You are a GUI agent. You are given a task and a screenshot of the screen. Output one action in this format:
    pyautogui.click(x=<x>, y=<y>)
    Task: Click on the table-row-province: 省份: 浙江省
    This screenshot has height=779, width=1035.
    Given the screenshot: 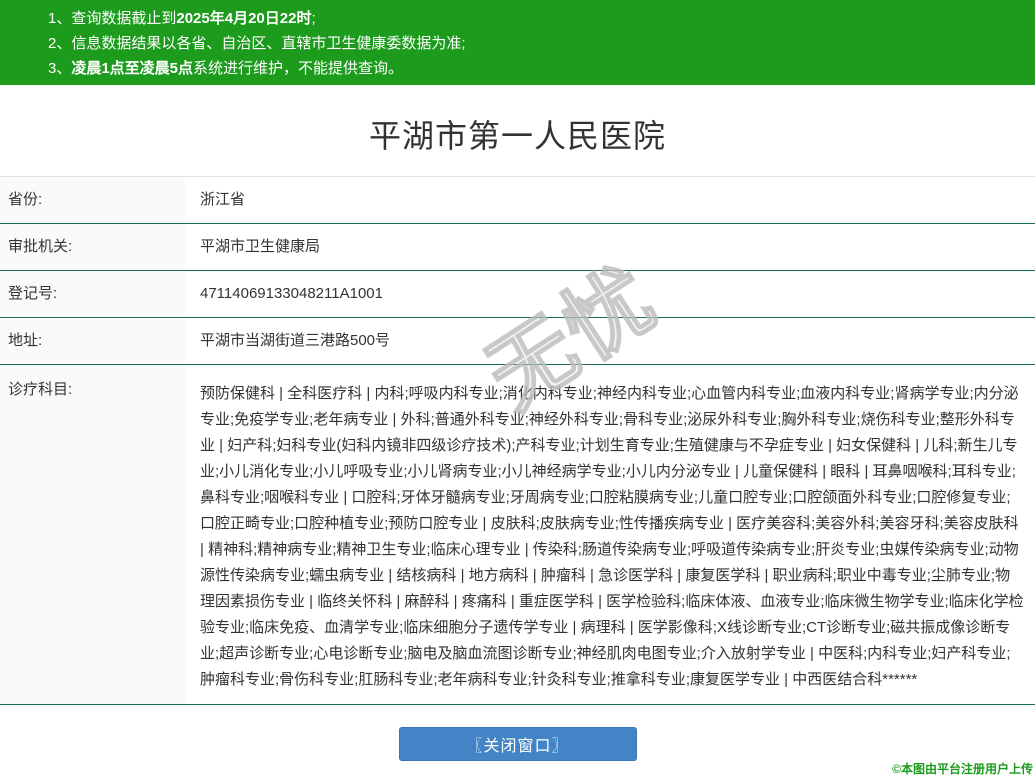 What is the action you would take?
    pyautogui.click(x=517, y=200)
    